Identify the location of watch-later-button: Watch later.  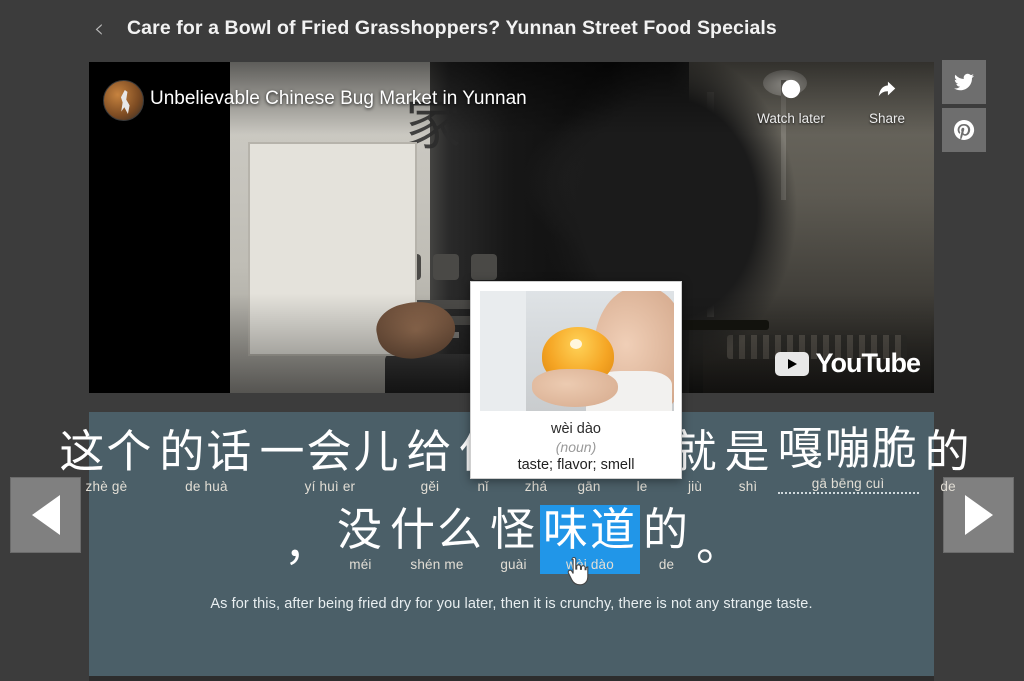
(791, 103).